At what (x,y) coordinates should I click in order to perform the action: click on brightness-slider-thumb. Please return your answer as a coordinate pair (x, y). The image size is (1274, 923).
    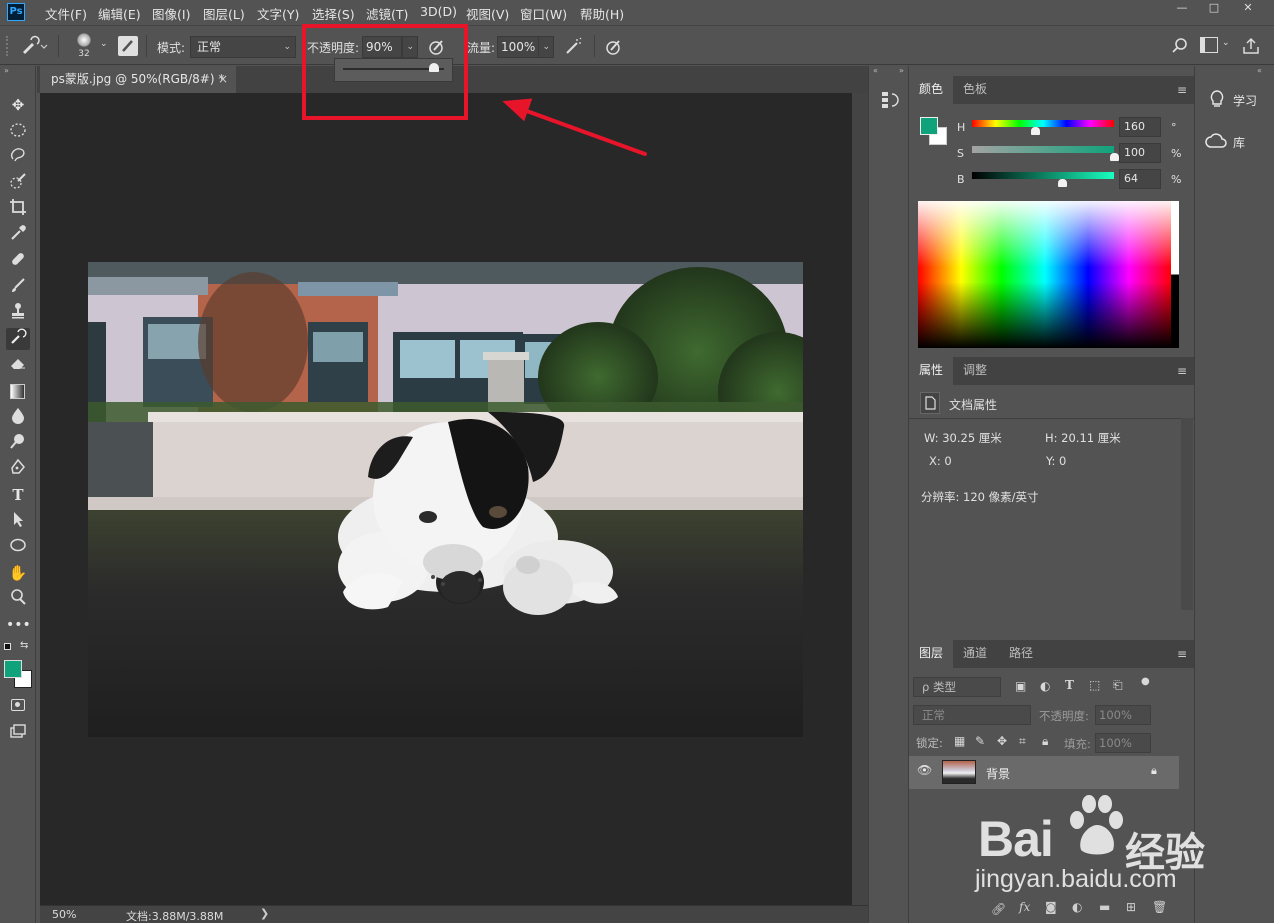
    Looking at the image, I should click on (1063, 183).